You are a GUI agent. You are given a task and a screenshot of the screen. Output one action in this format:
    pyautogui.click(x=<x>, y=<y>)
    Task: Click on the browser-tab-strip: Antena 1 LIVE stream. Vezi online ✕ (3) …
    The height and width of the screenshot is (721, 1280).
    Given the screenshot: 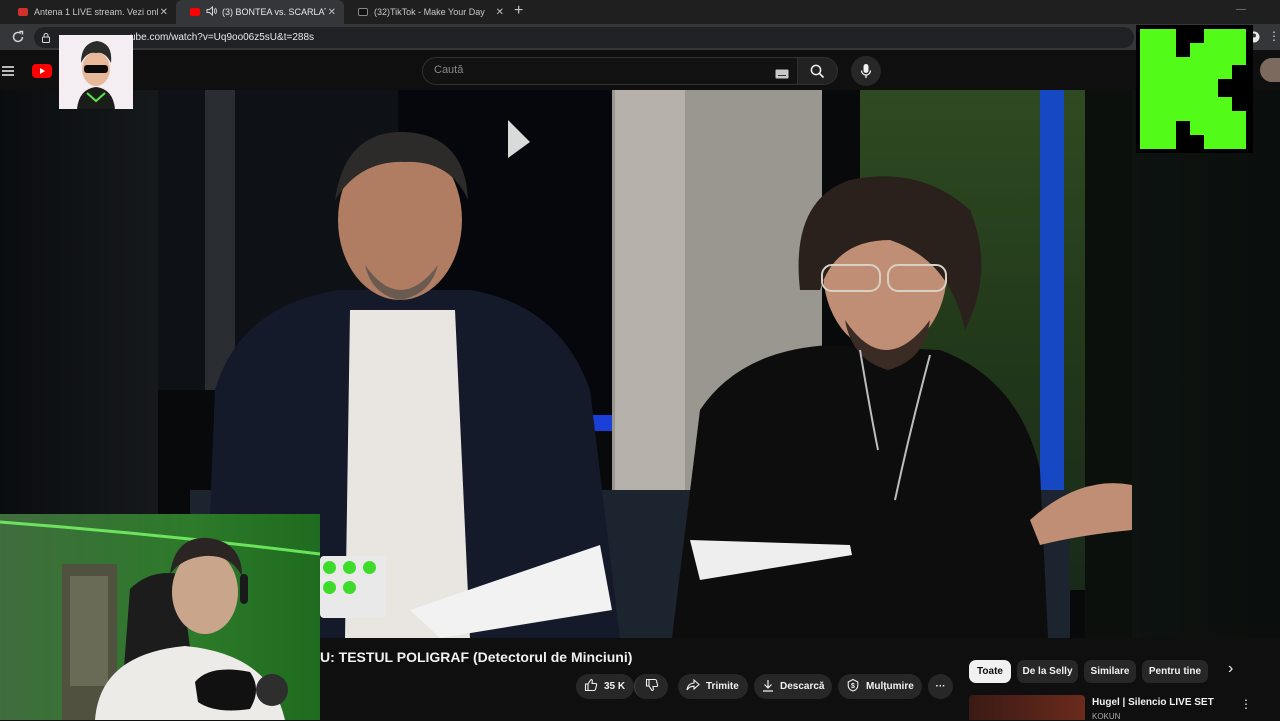 What is the action you would take?
    pyautogui.click(x=640, y=12)
    